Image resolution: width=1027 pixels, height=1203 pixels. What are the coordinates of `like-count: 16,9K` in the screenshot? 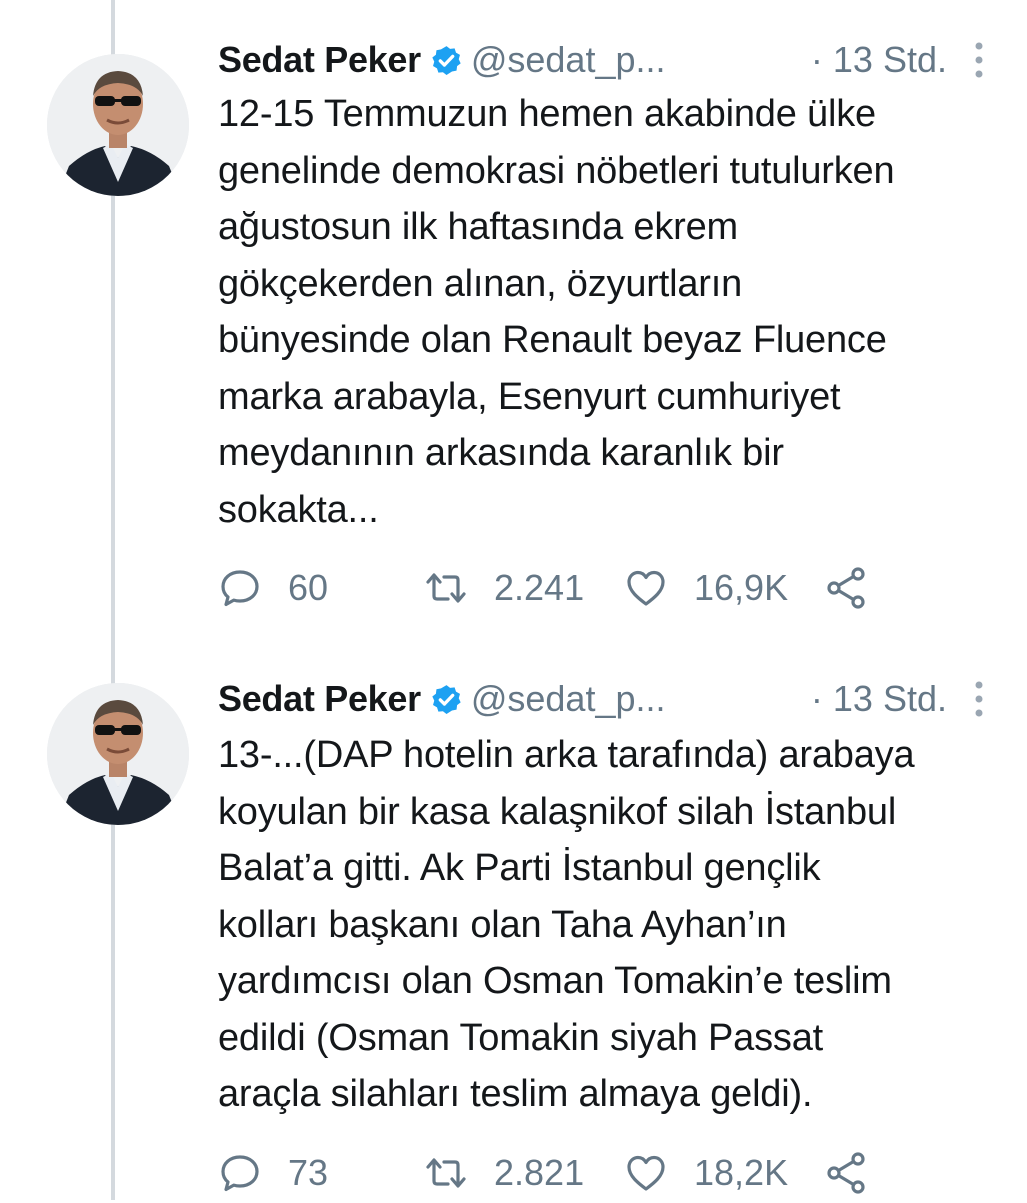 It's located at (741, 587).